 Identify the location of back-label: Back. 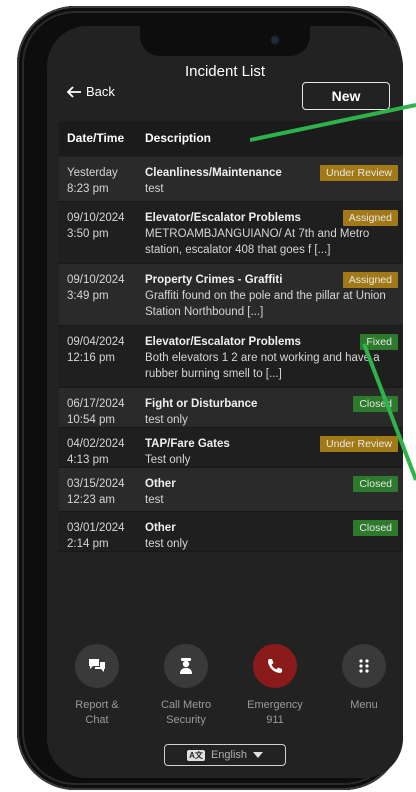
(100, 91).